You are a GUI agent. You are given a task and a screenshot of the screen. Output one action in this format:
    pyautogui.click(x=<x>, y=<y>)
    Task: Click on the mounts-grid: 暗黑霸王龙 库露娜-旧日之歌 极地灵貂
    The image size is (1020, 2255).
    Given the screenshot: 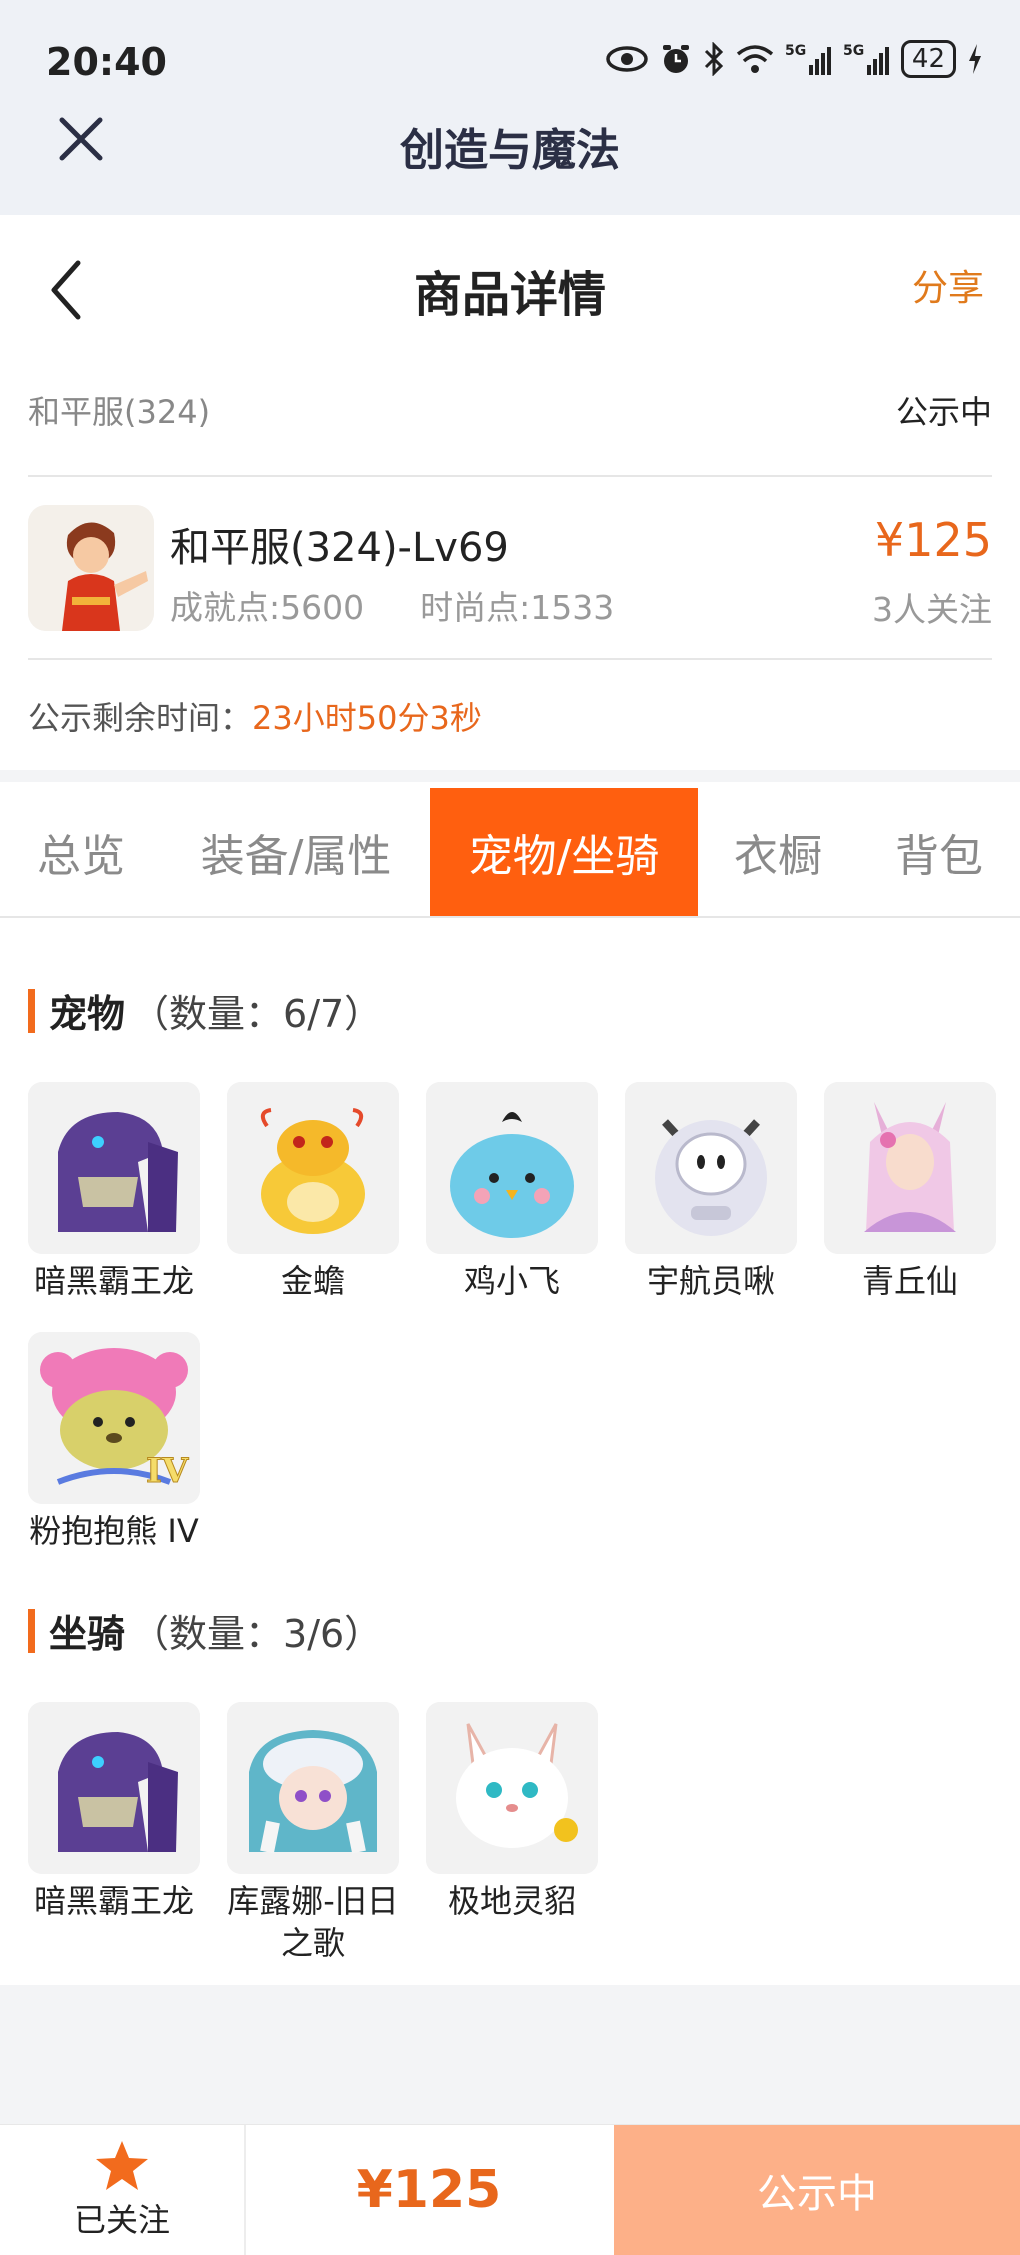 What is the action you would take?
    pyautogui.click(x=518, y=1848)
    